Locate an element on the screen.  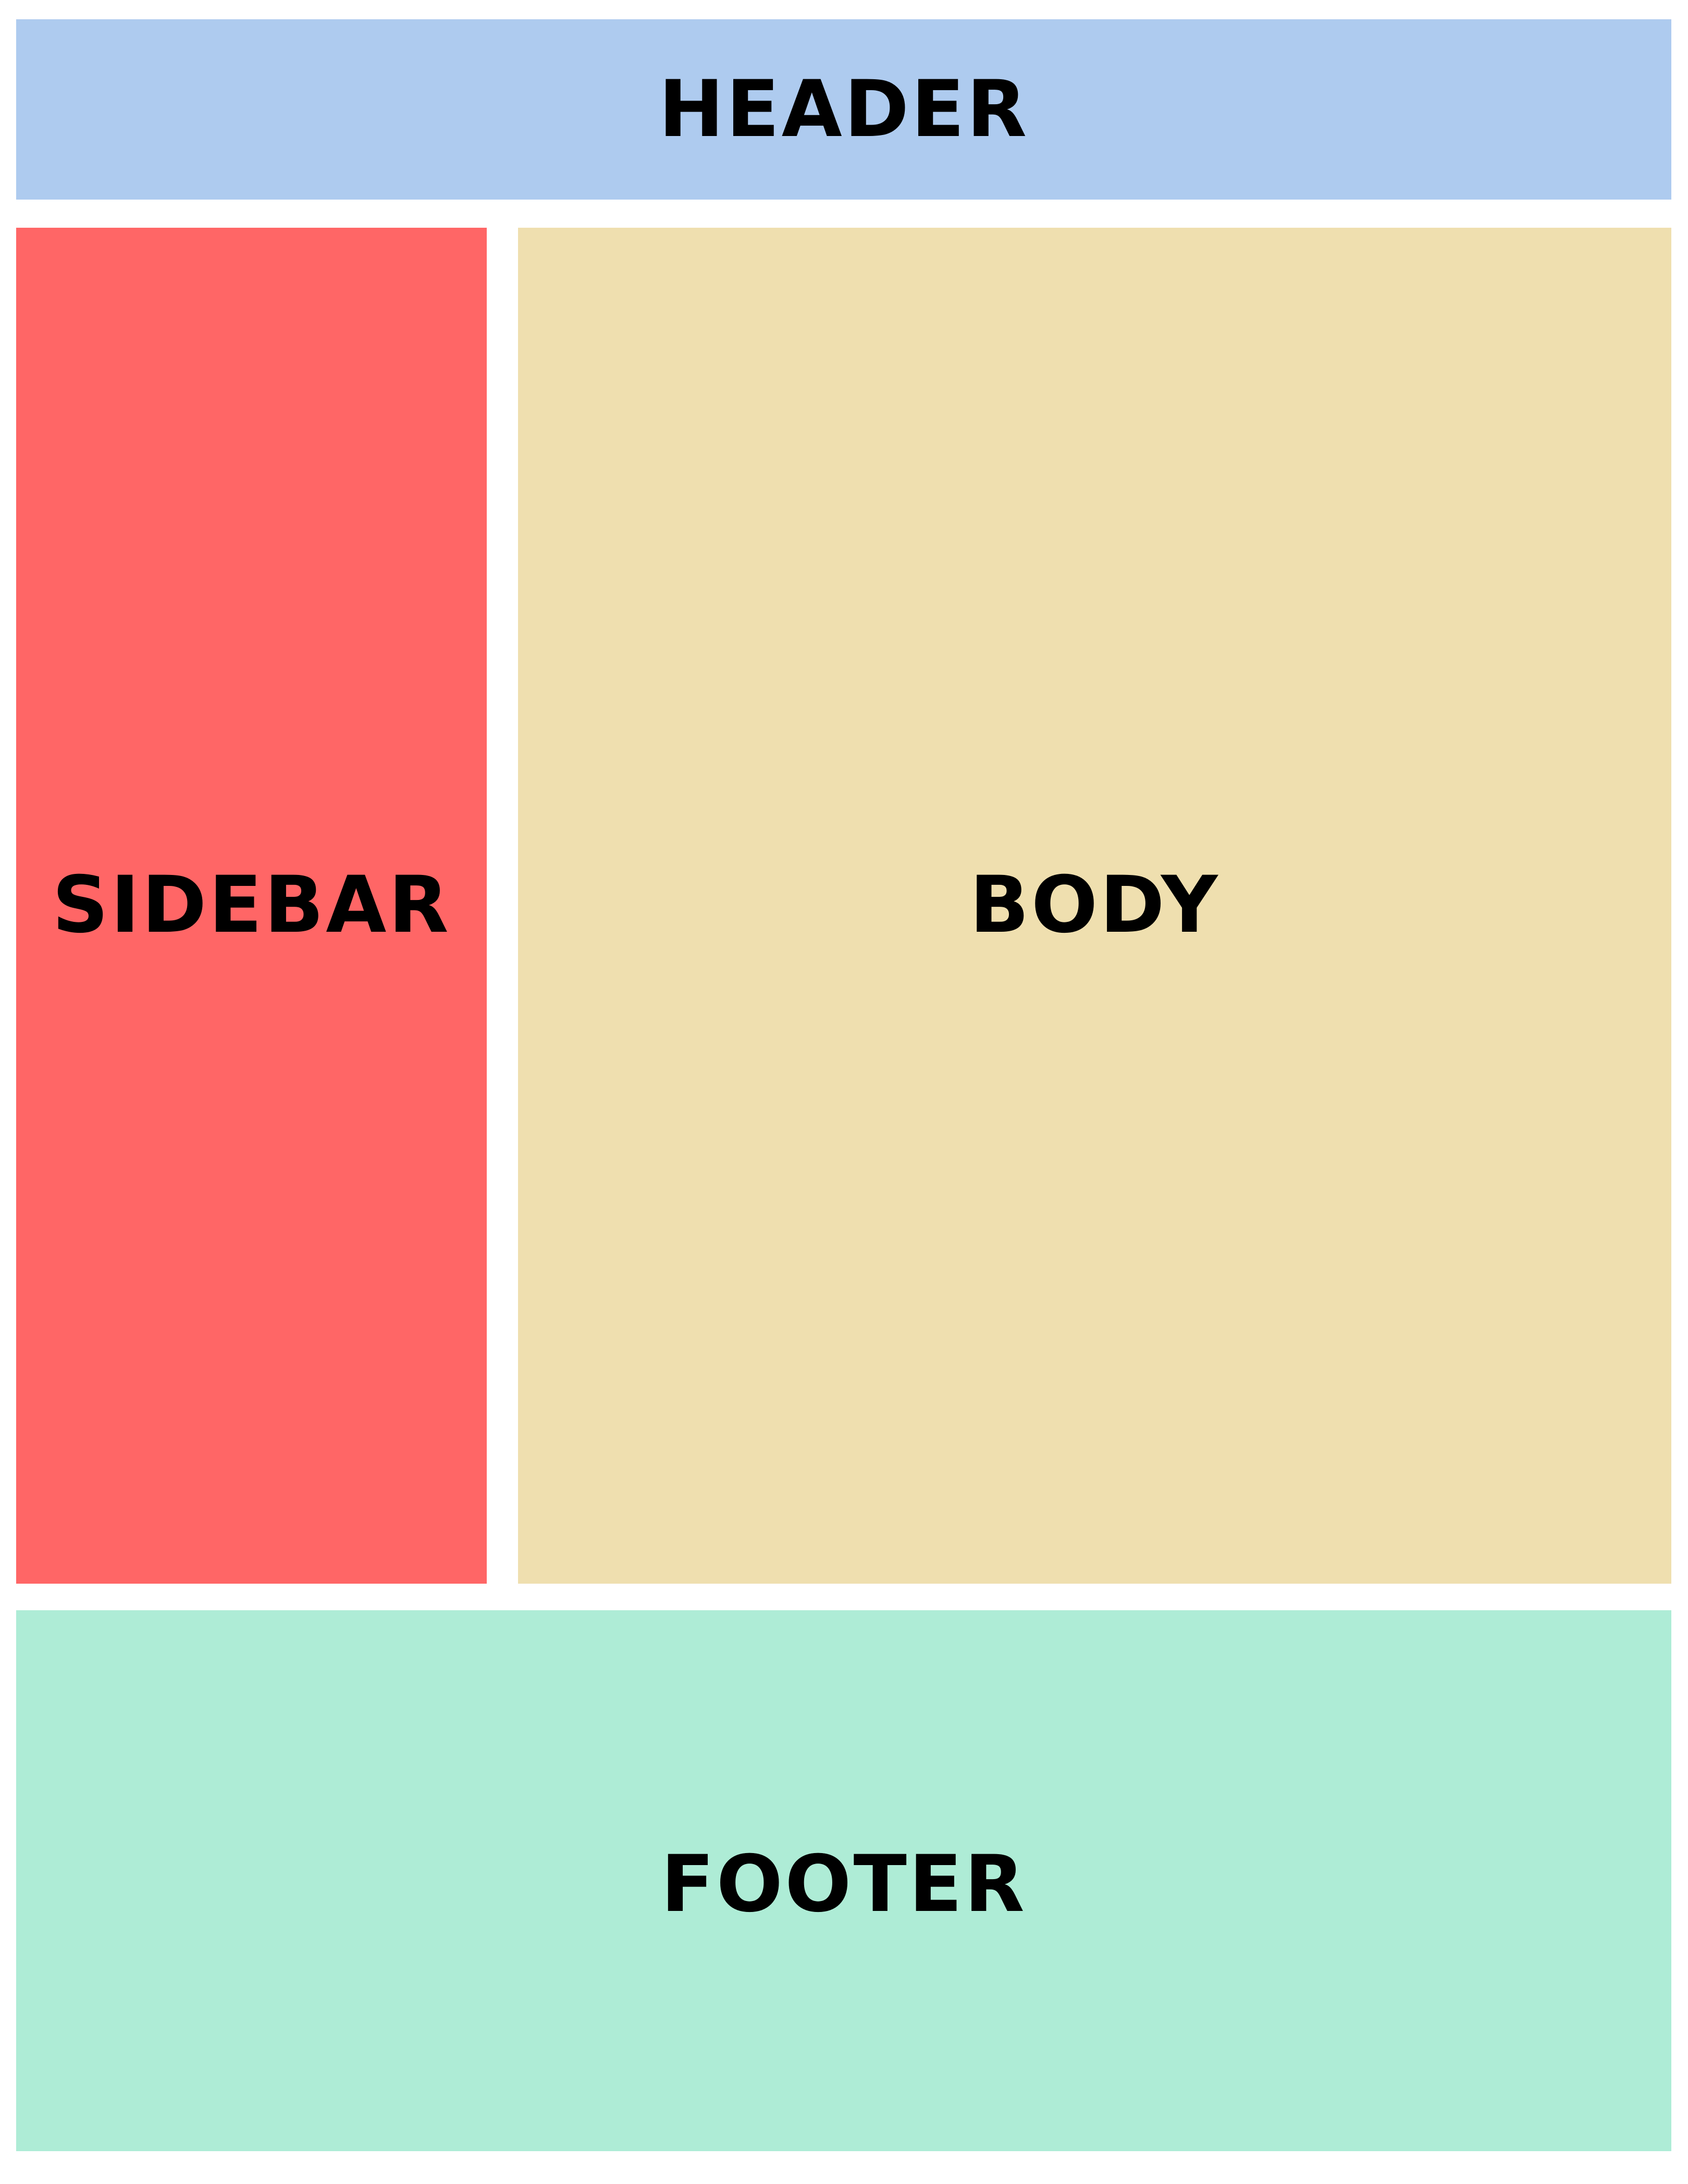
header-block: HEADER is located at coordinates (843, 109).